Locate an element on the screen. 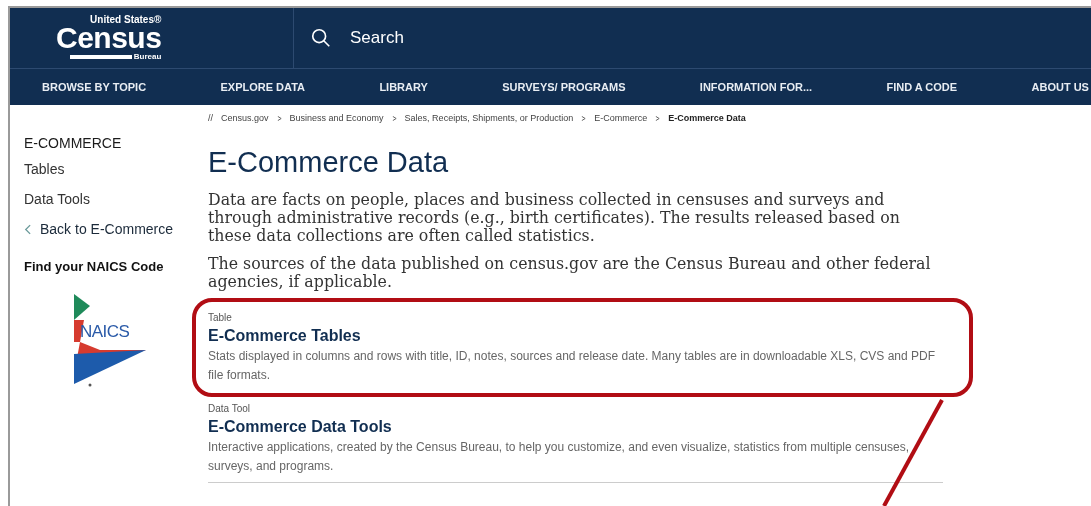 This screenshot has width=1091, height=506. back-link: Back to E-Commerce is located at coordinates (116, 229).